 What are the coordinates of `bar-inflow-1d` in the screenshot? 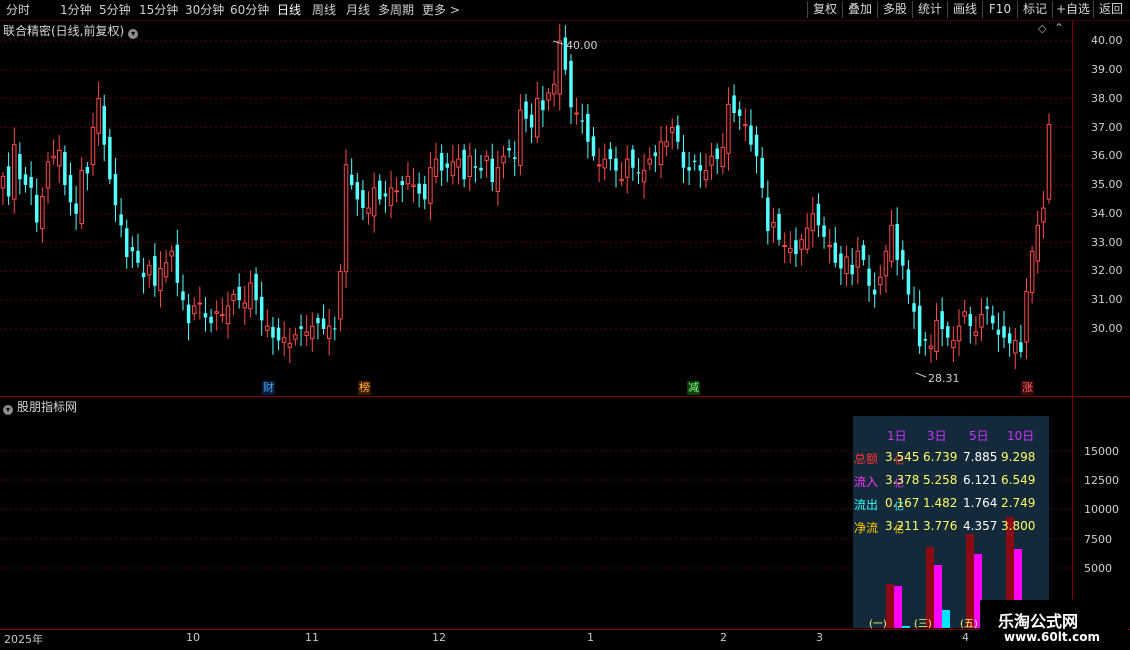 It's located at (898, 607).